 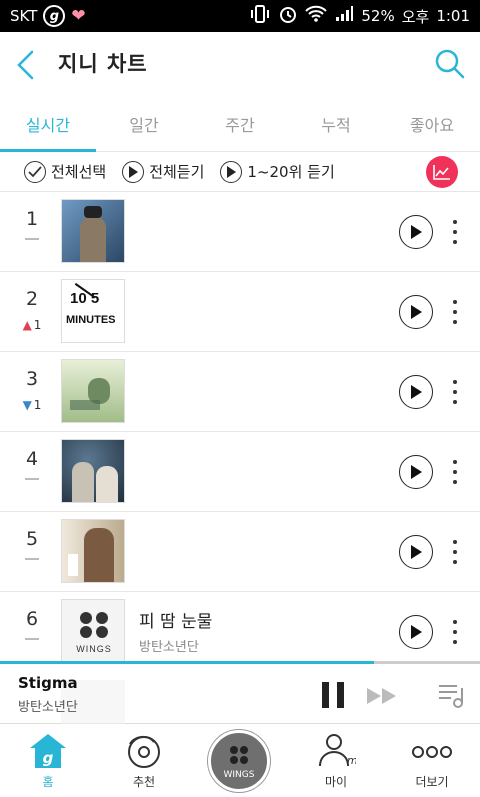 What do you see at coordinates (78, 16) in the screenshot?
I see `heart-icon: ❤` at bounding box center [78, 16].